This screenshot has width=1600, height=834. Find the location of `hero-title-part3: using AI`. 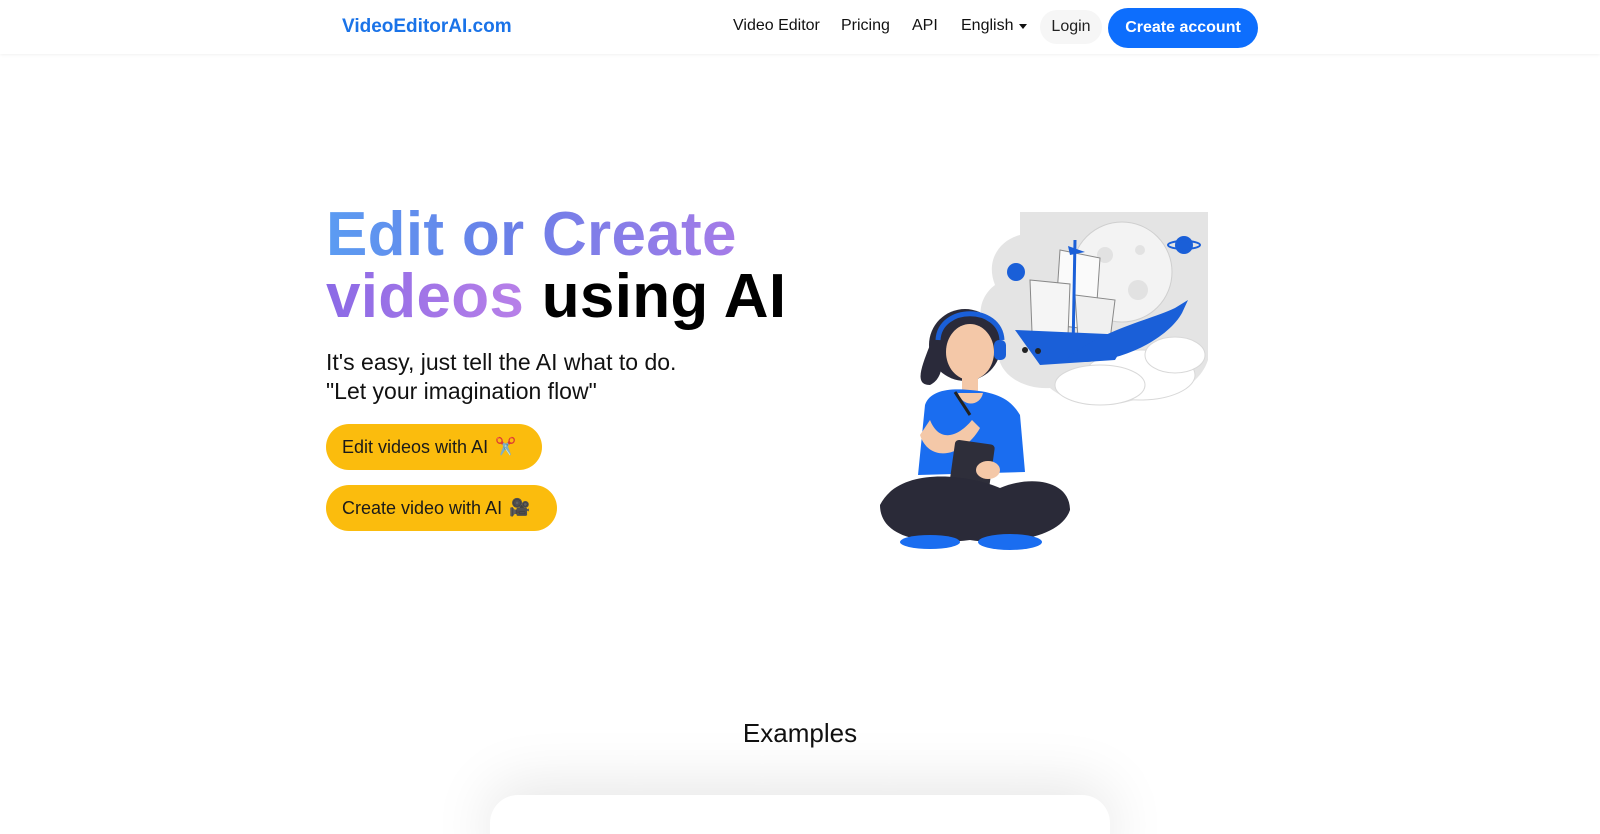

hero-title-part3: using AI is located at coordinates (664, 296).